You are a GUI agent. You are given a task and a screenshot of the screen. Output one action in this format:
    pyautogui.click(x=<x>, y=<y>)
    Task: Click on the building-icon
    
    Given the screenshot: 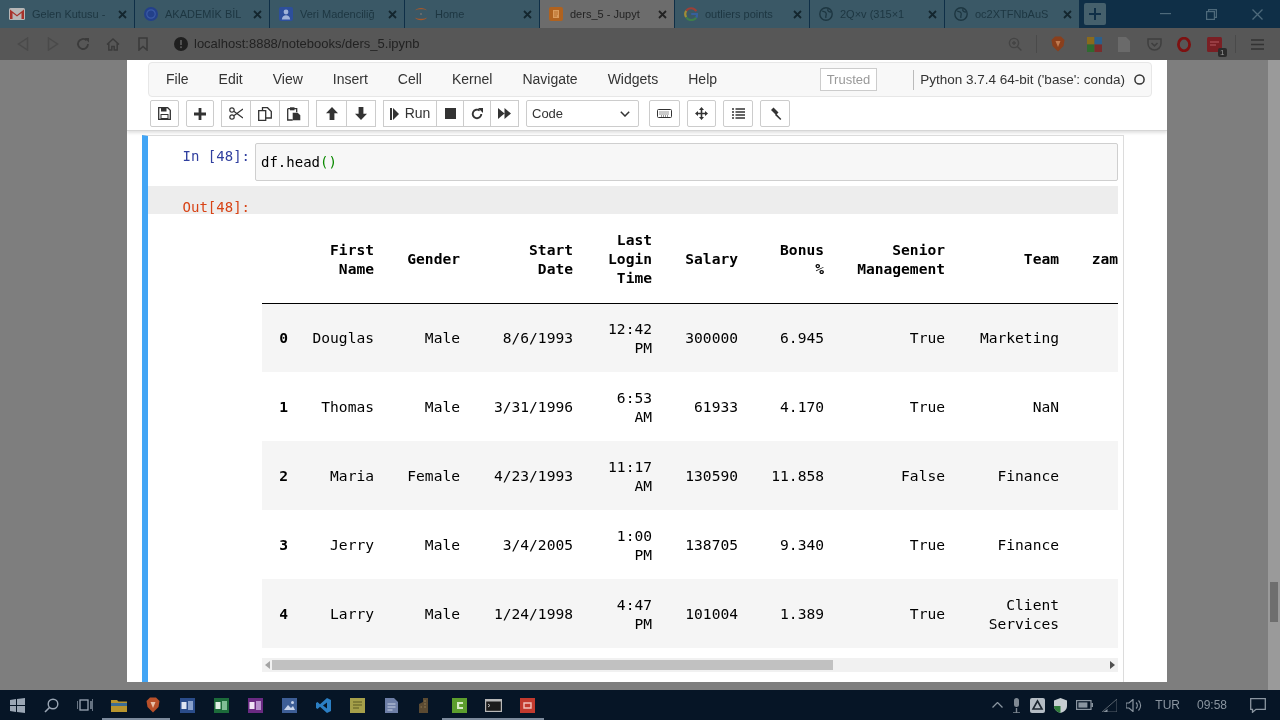 What is the action you would take?
    pyautogui.click(x=425, y=705)
    